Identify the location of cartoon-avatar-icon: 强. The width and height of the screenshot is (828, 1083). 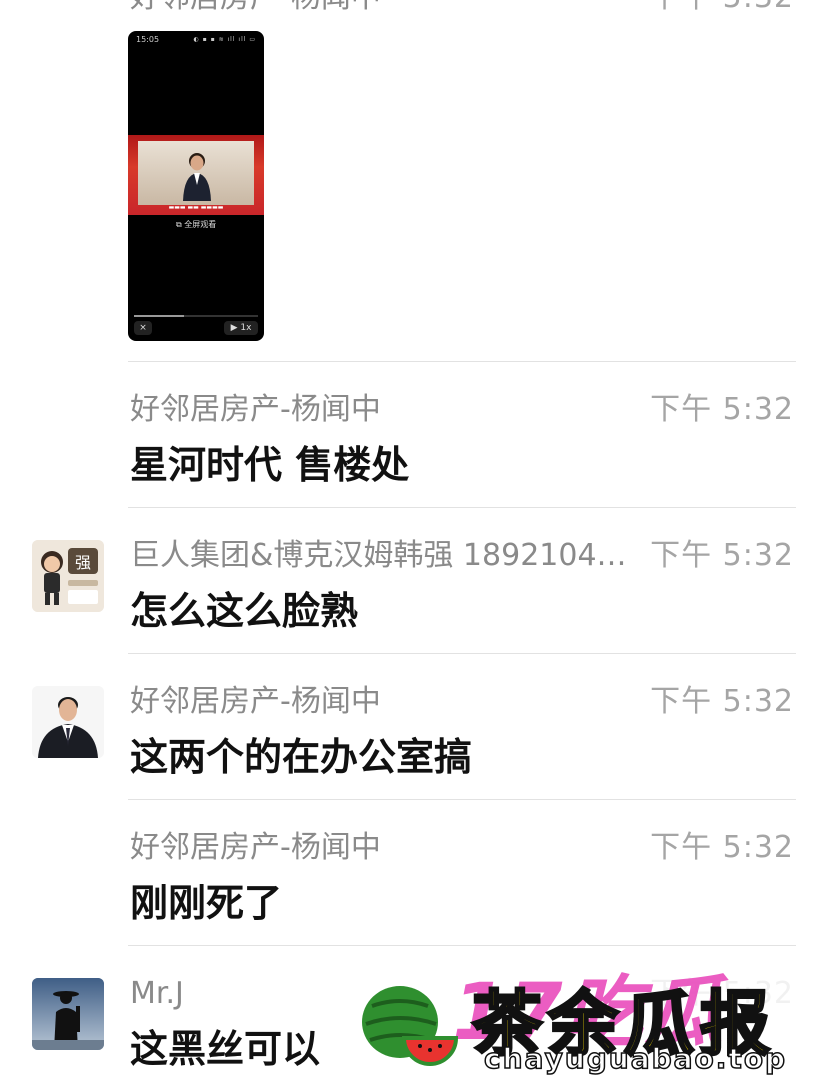
(68, 576).